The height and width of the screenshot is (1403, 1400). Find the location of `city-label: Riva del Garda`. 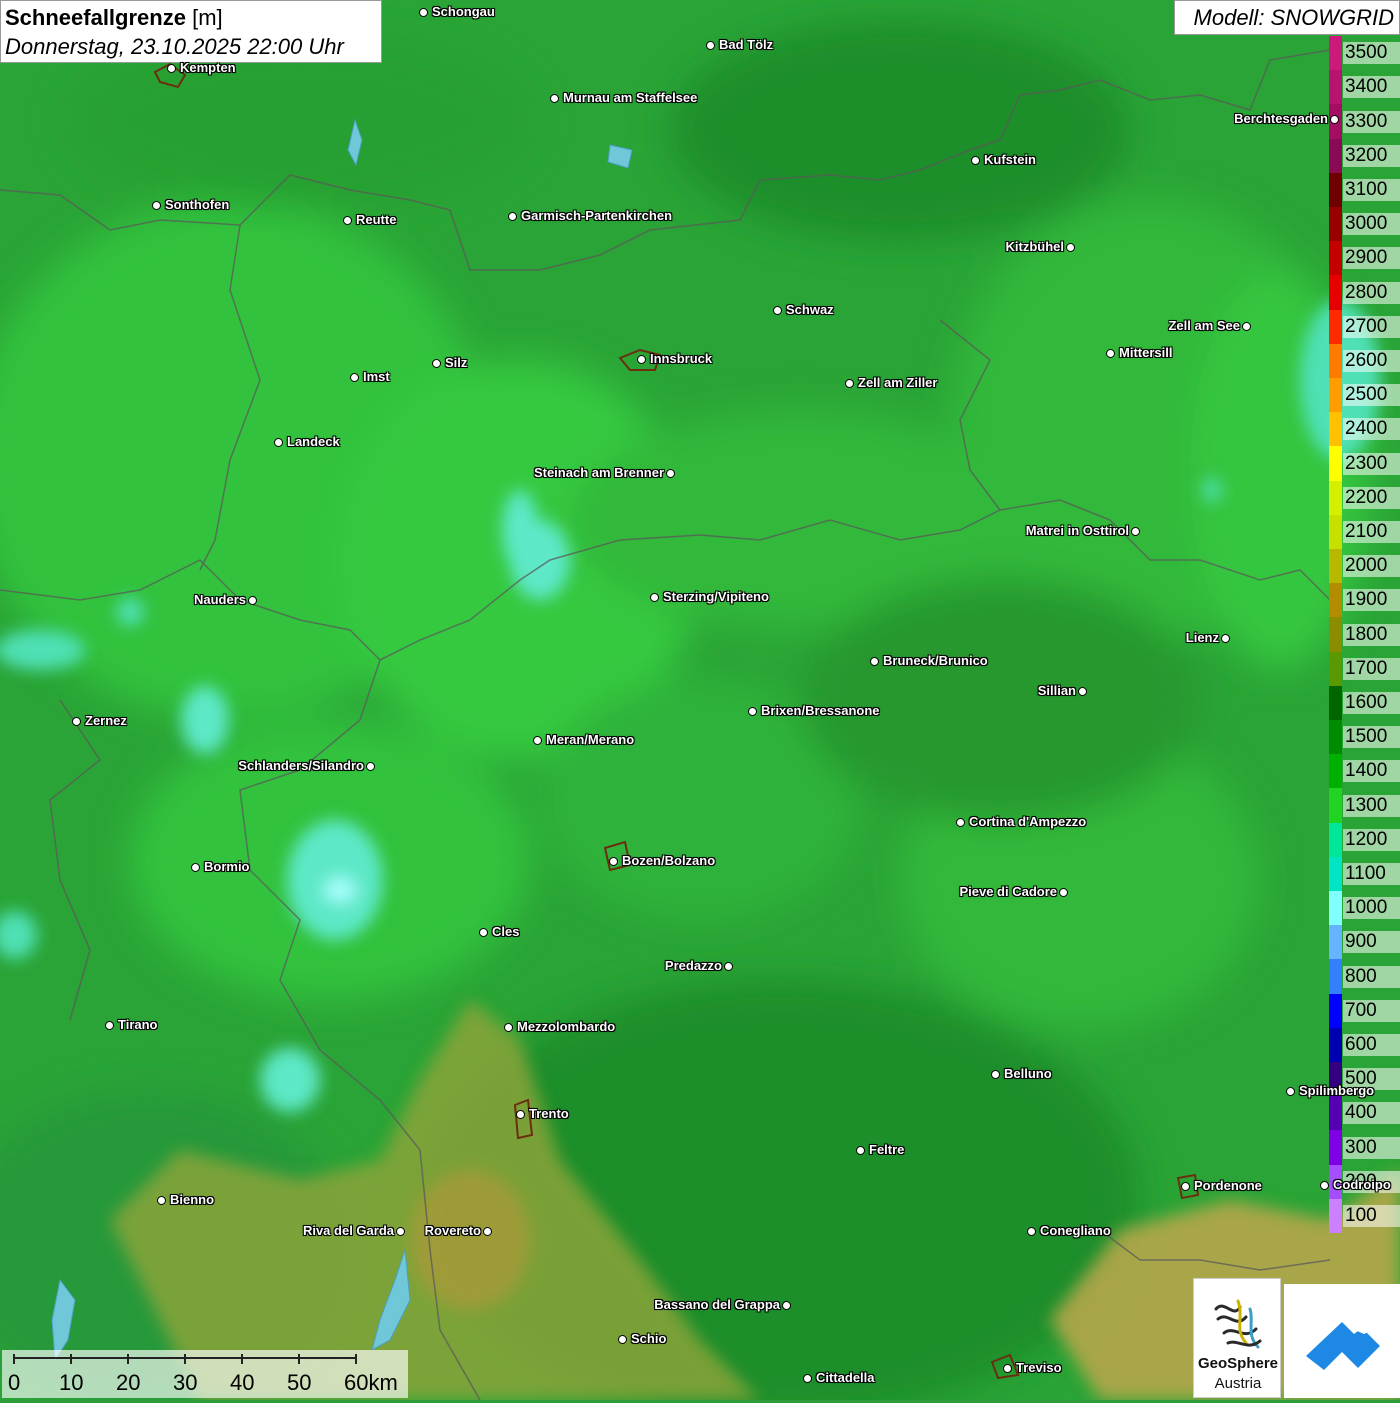

city-label: Riva del Garda is located at coordinates (348, 1230).